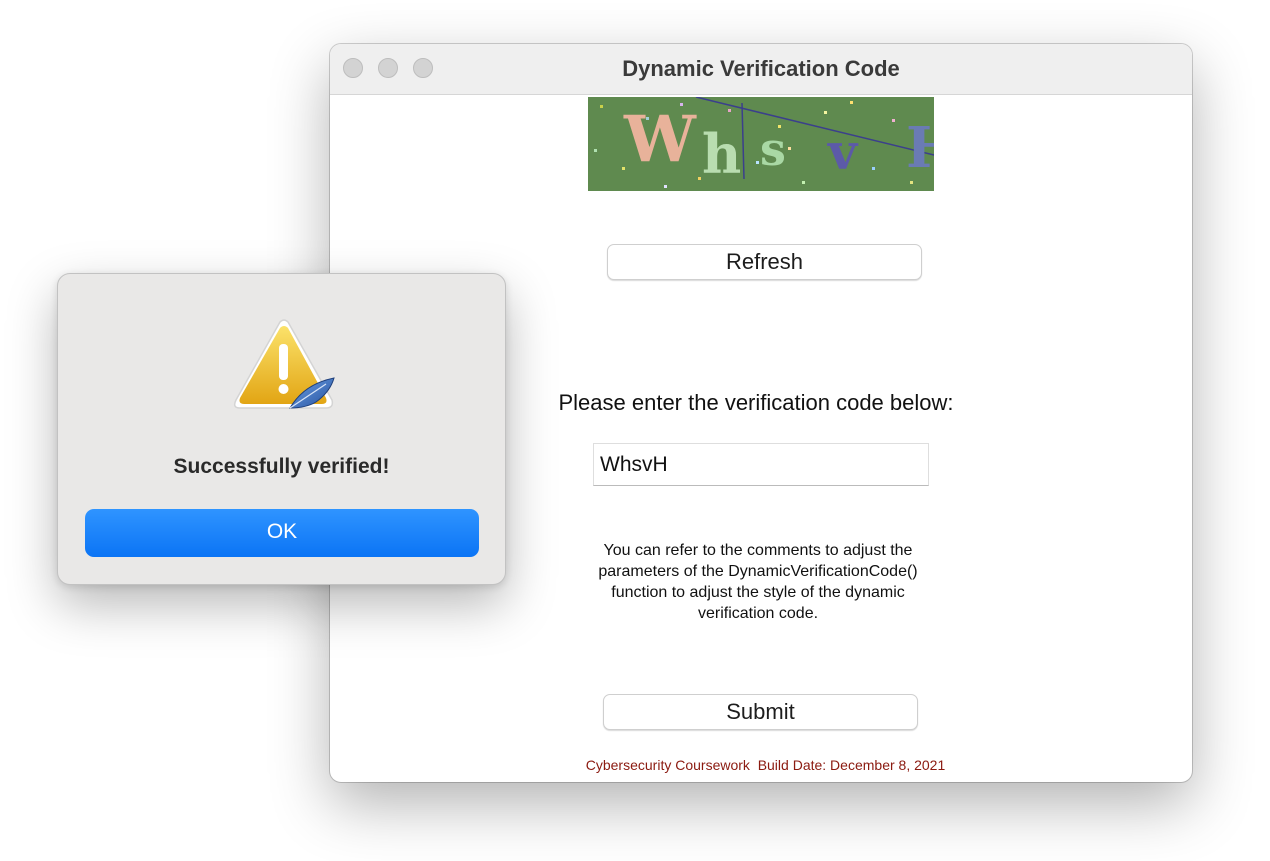 Image resolution: width=1270 pixels, height=861 pixels. Describe the element at coordinates (760, 712) in the screenshot. I see `submit-button: Submit` at that location.